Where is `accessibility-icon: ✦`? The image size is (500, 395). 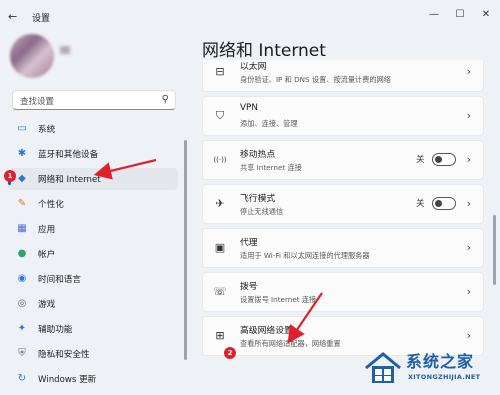
accessibility-icon: ✦ is located at coordinates (22, 328).